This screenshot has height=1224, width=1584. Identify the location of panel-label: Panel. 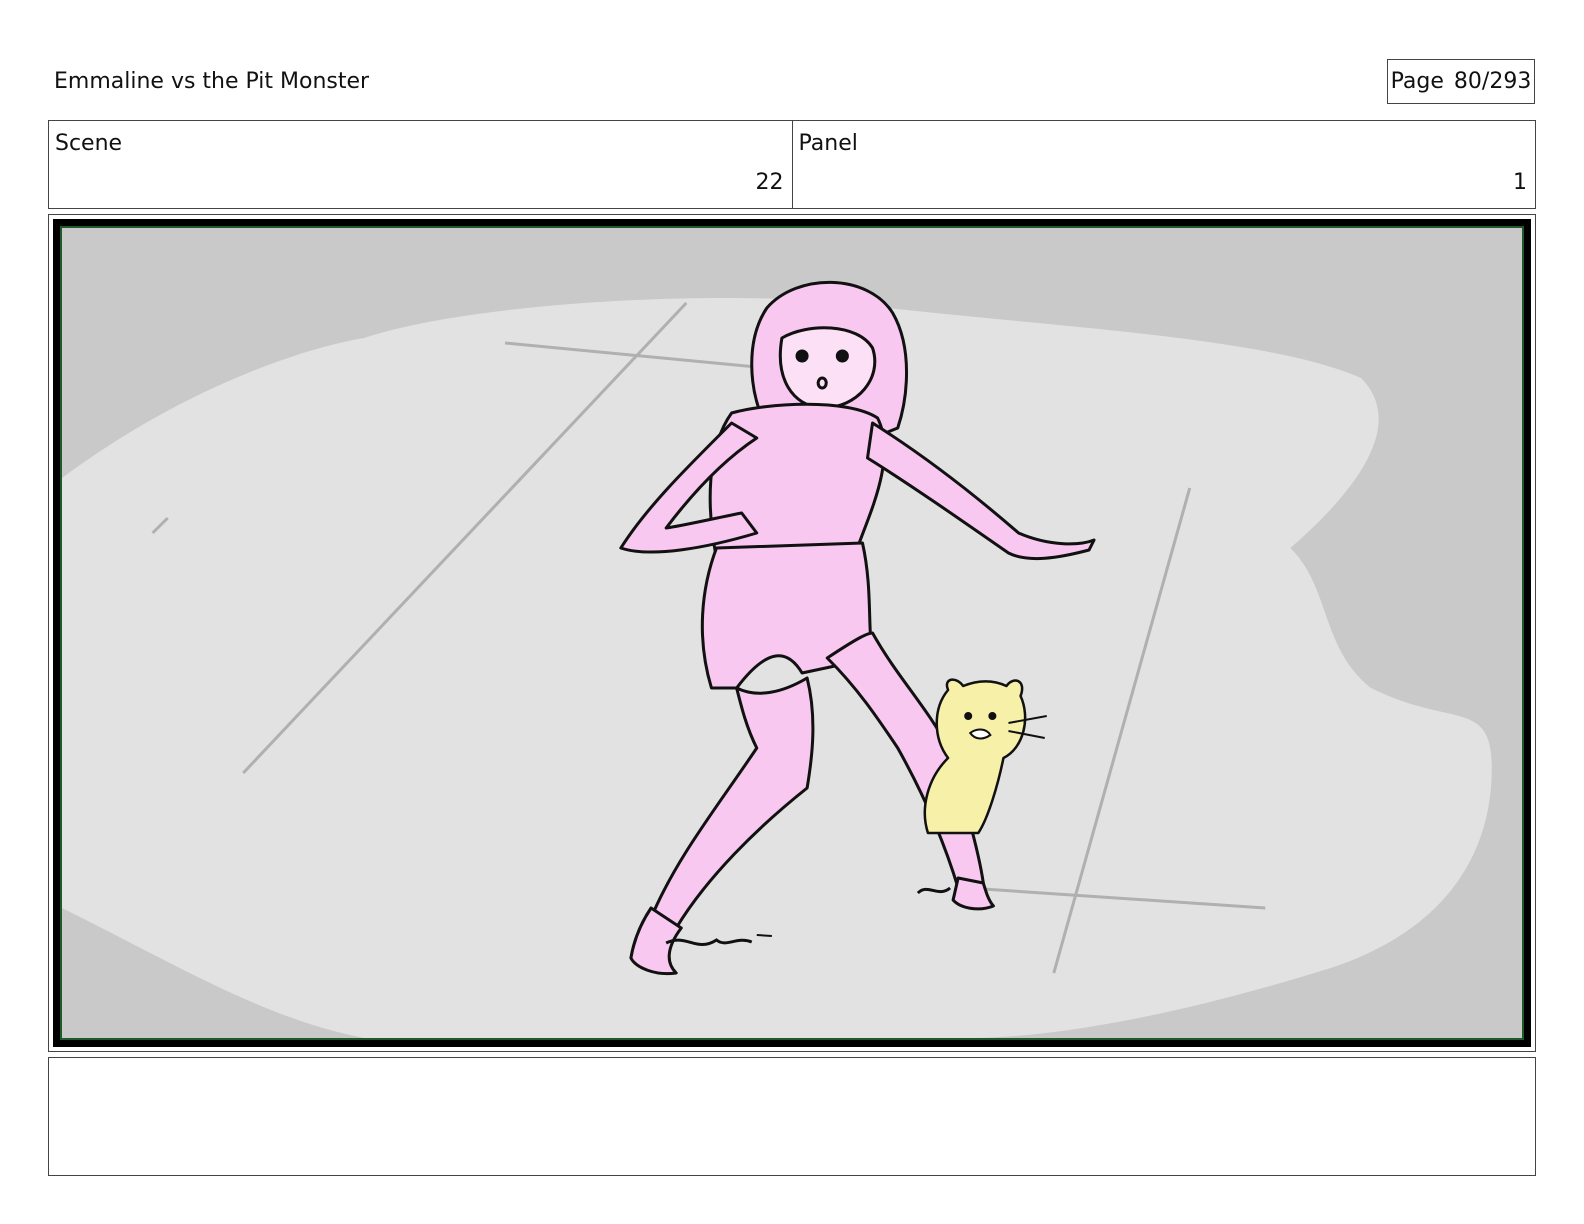
(828, 143).